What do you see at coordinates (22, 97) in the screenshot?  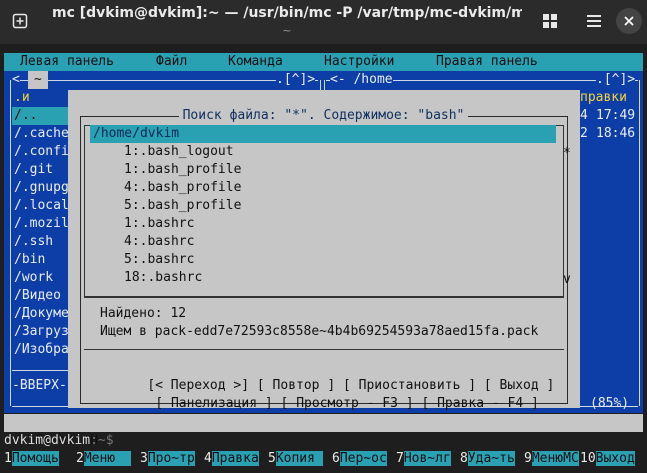 I see `left-panel-name-column: .и` at bounding box center [22, 97].